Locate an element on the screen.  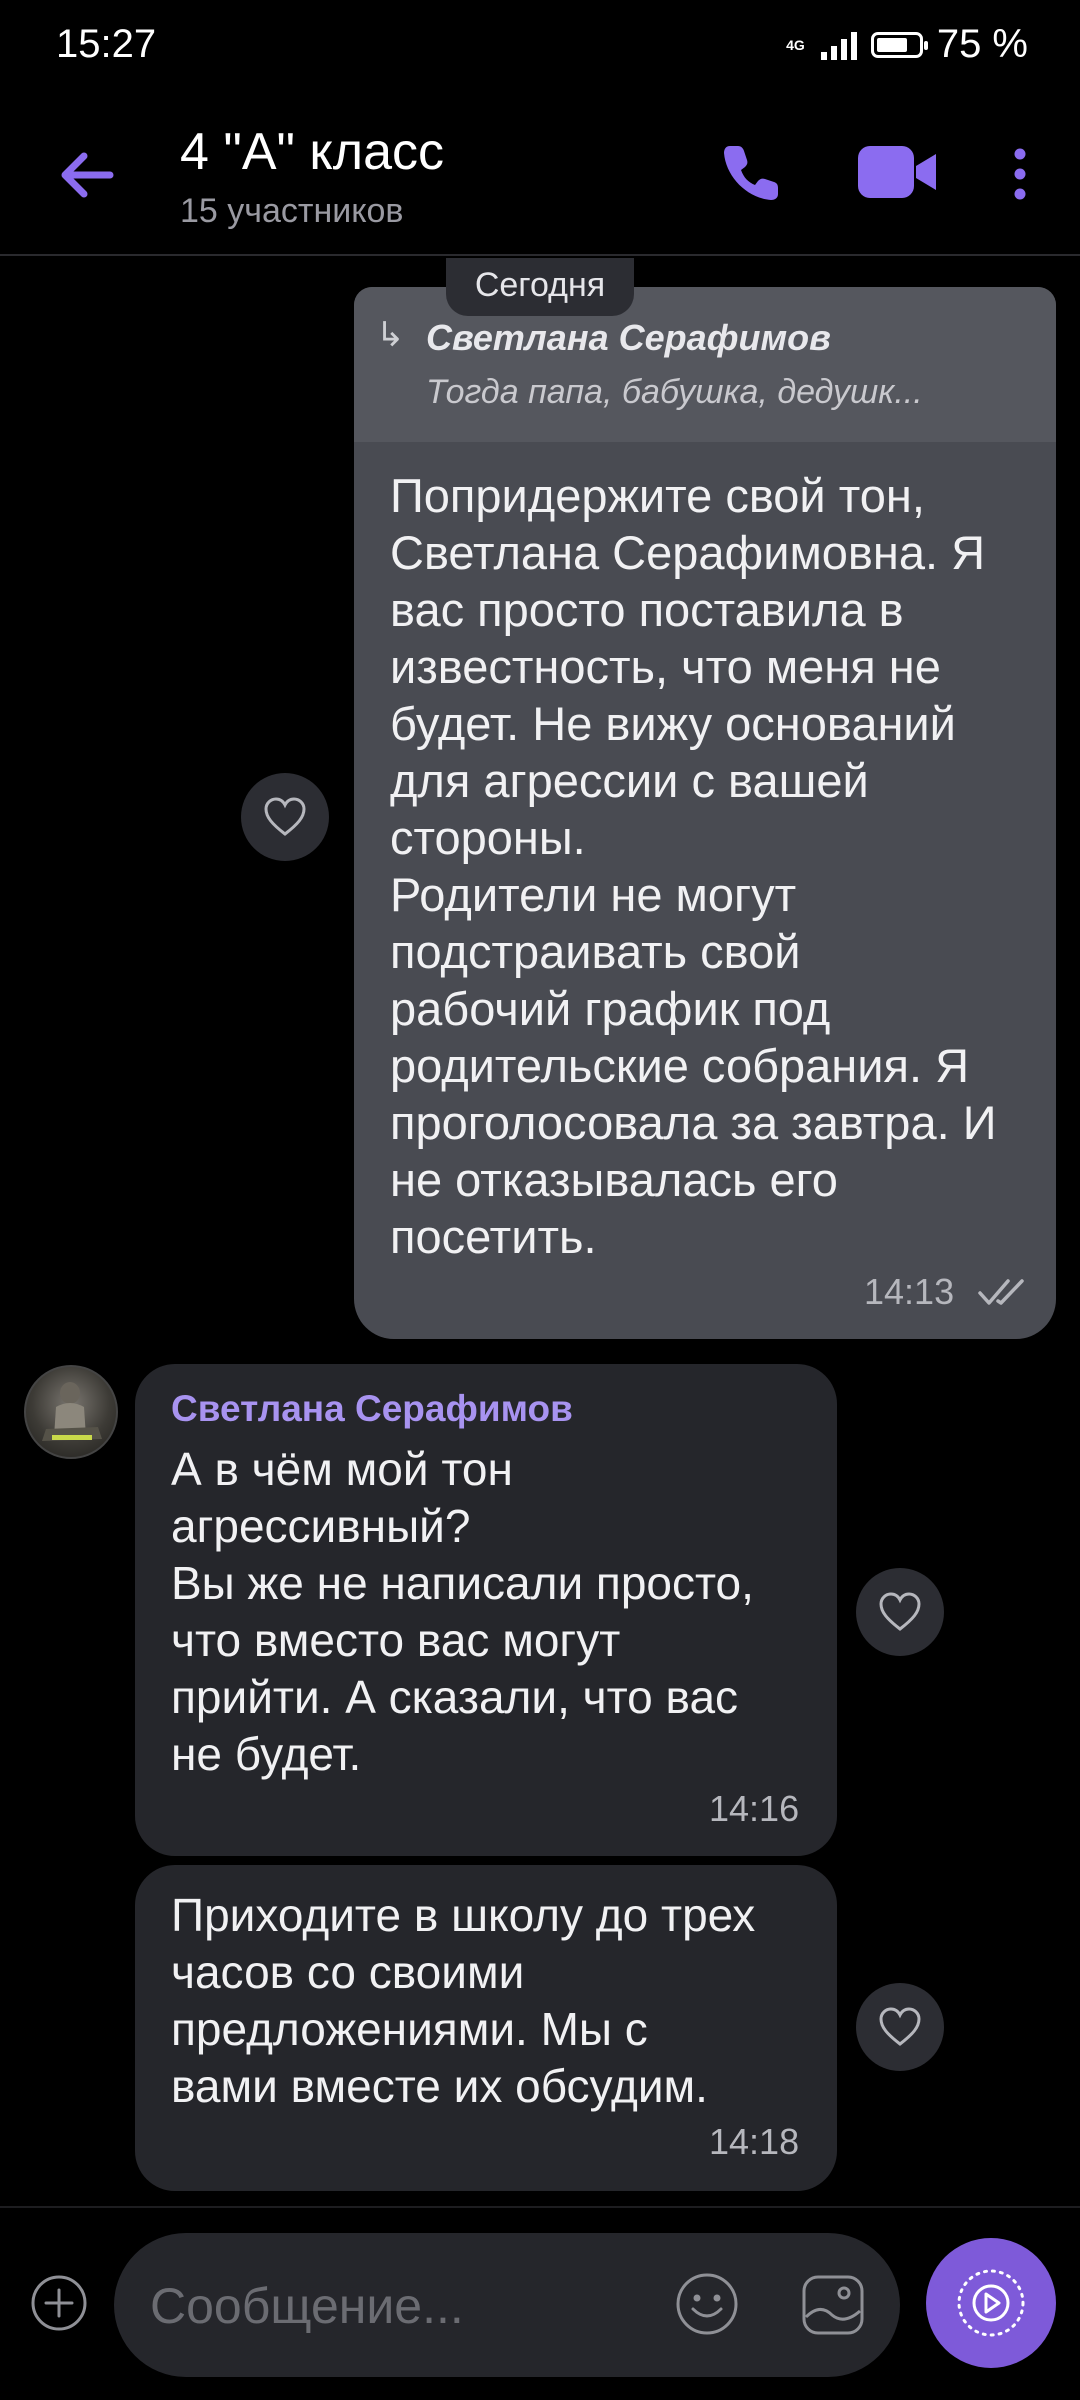
battery-level is located at coordinates (891, 44).